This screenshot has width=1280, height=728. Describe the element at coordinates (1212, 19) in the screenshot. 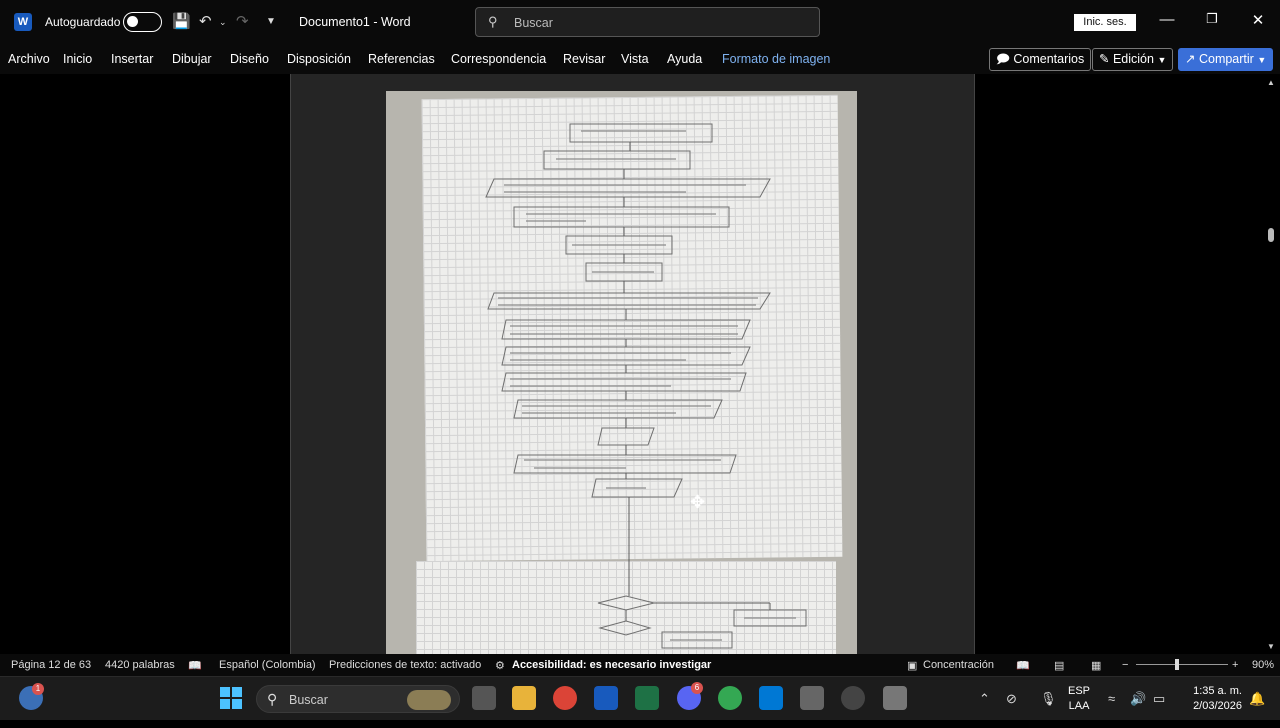

I see `restore-icon: ❐` at that location.